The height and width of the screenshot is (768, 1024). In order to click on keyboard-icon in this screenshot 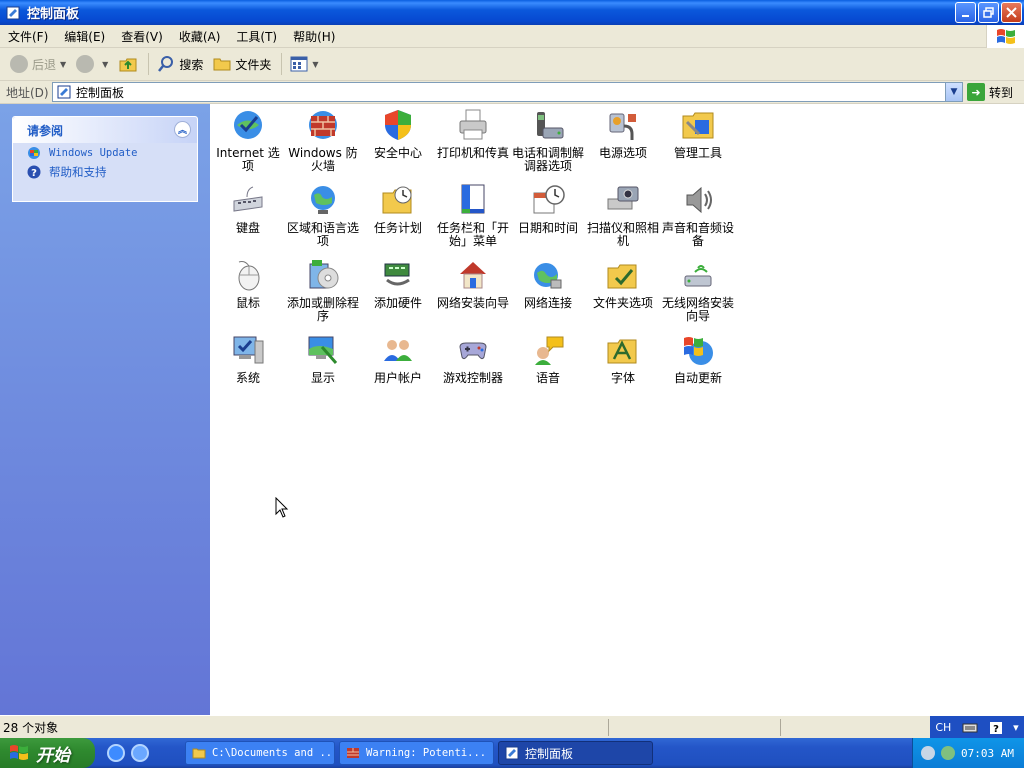, I will do `click(970, 728)`.